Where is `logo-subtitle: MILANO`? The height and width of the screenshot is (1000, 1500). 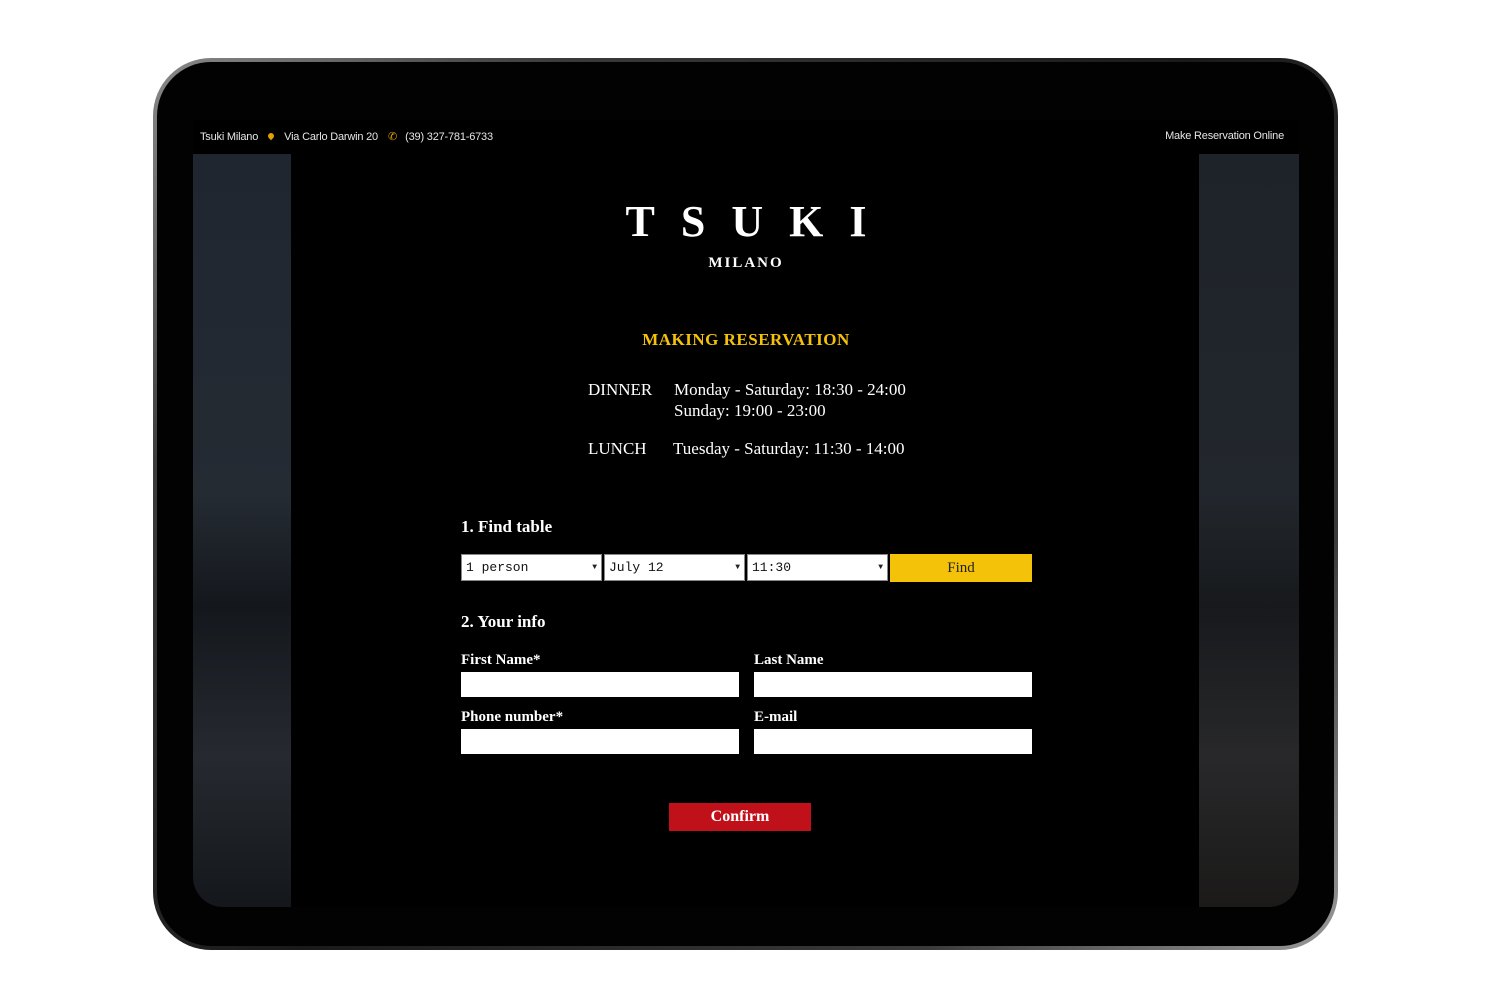 logo-subtitle: MILANO is located at coordinates (746, 263).